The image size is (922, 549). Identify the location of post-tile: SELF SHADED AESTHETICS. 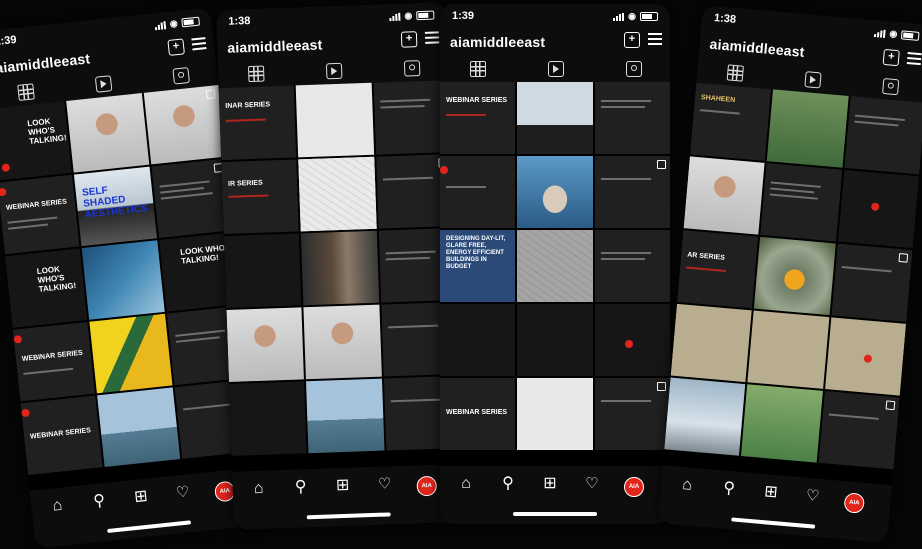
(115, 206).